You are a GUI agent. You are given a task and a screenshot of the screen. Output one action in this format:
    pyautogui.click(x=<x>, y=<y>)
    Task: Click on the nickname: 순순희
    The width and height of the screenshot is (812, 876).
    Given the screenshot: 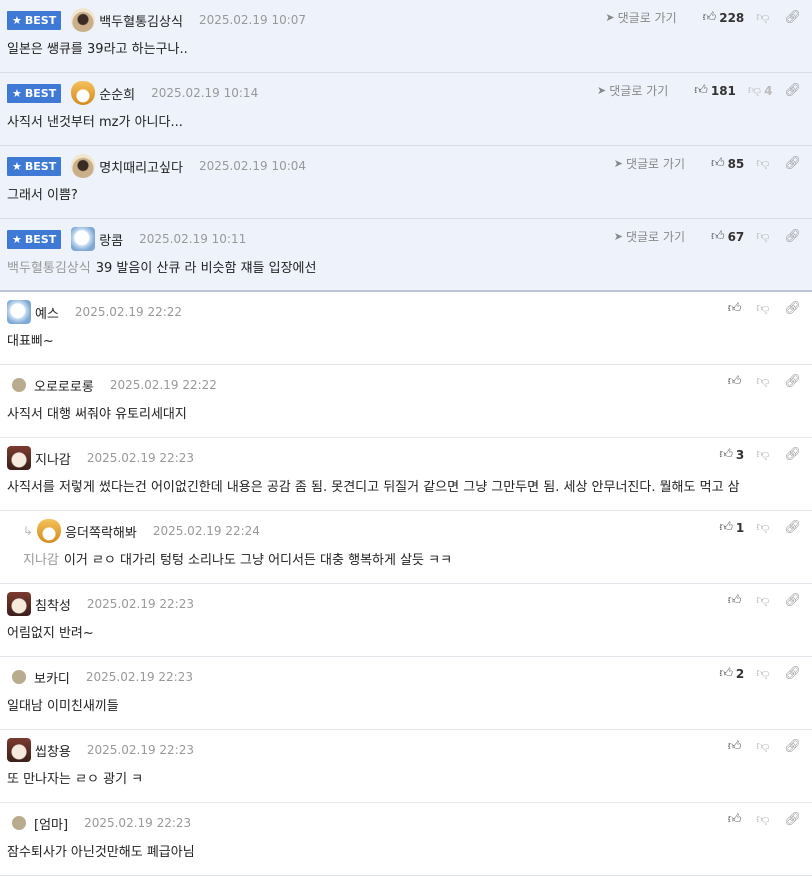 What is the action you would take?
    pyautogui.click(x=117, y=93)
    